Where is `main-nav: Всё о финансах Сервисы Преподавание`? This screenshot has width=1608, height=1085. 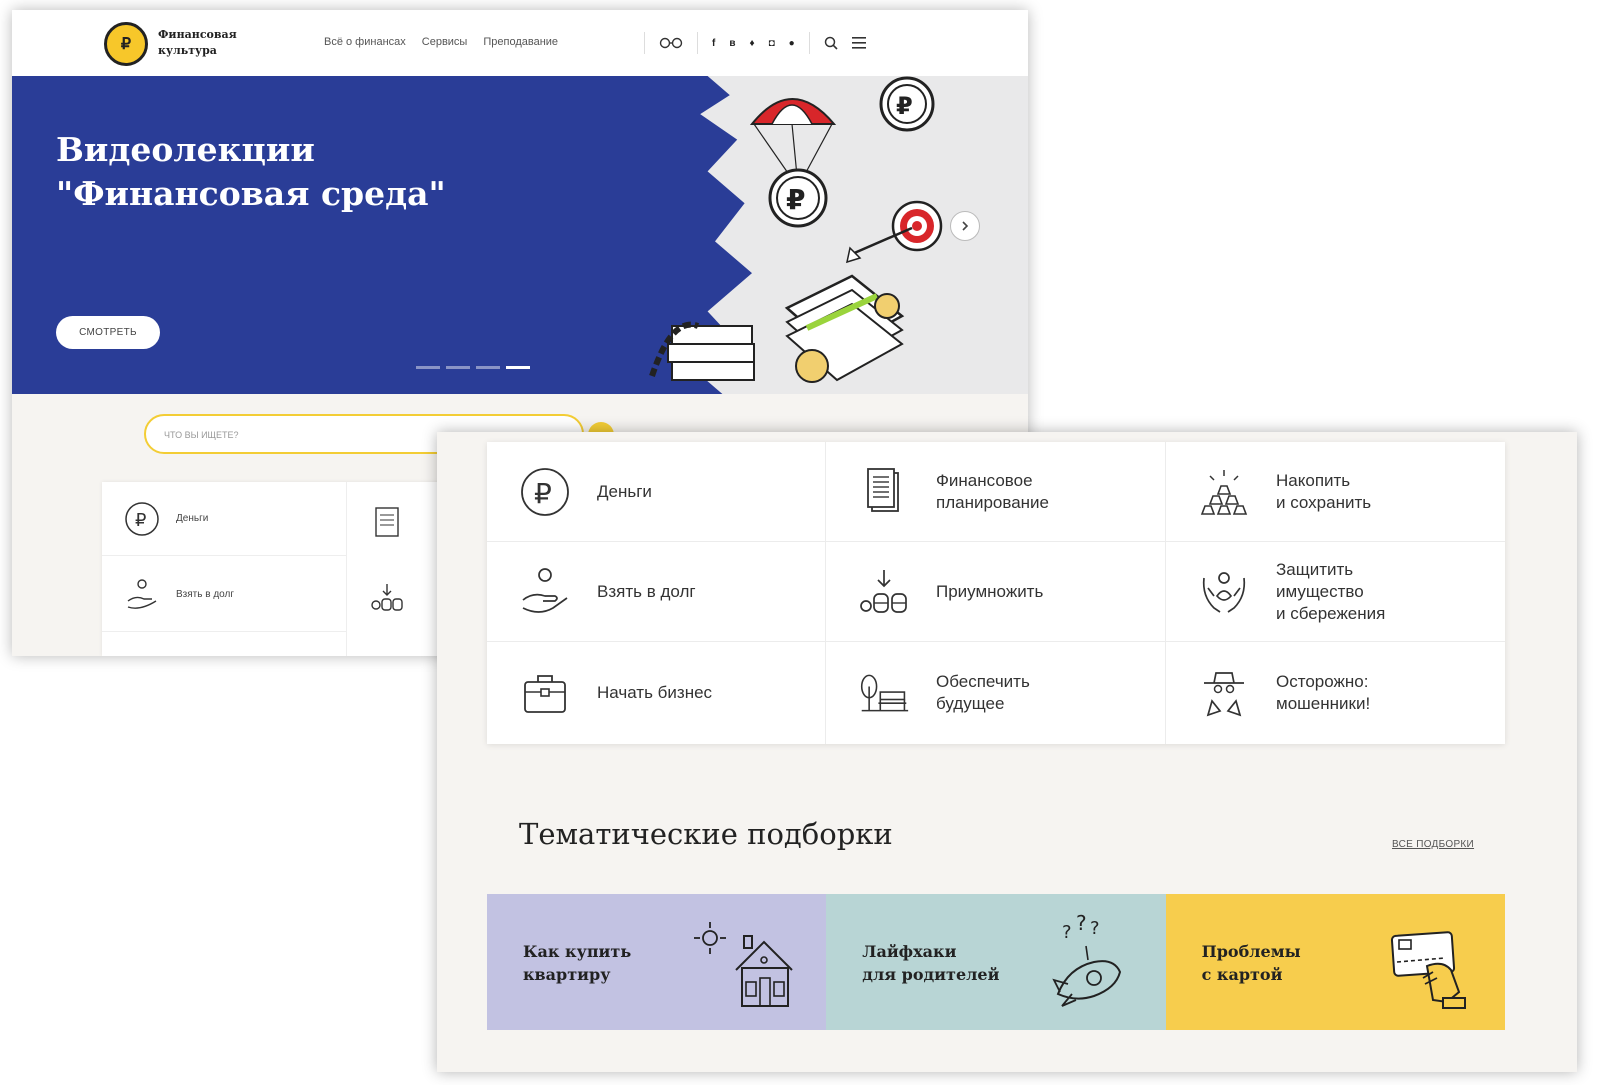
main-nav: Всё о финансах Сервисы Преподавание is located at coordinates (441, 42).